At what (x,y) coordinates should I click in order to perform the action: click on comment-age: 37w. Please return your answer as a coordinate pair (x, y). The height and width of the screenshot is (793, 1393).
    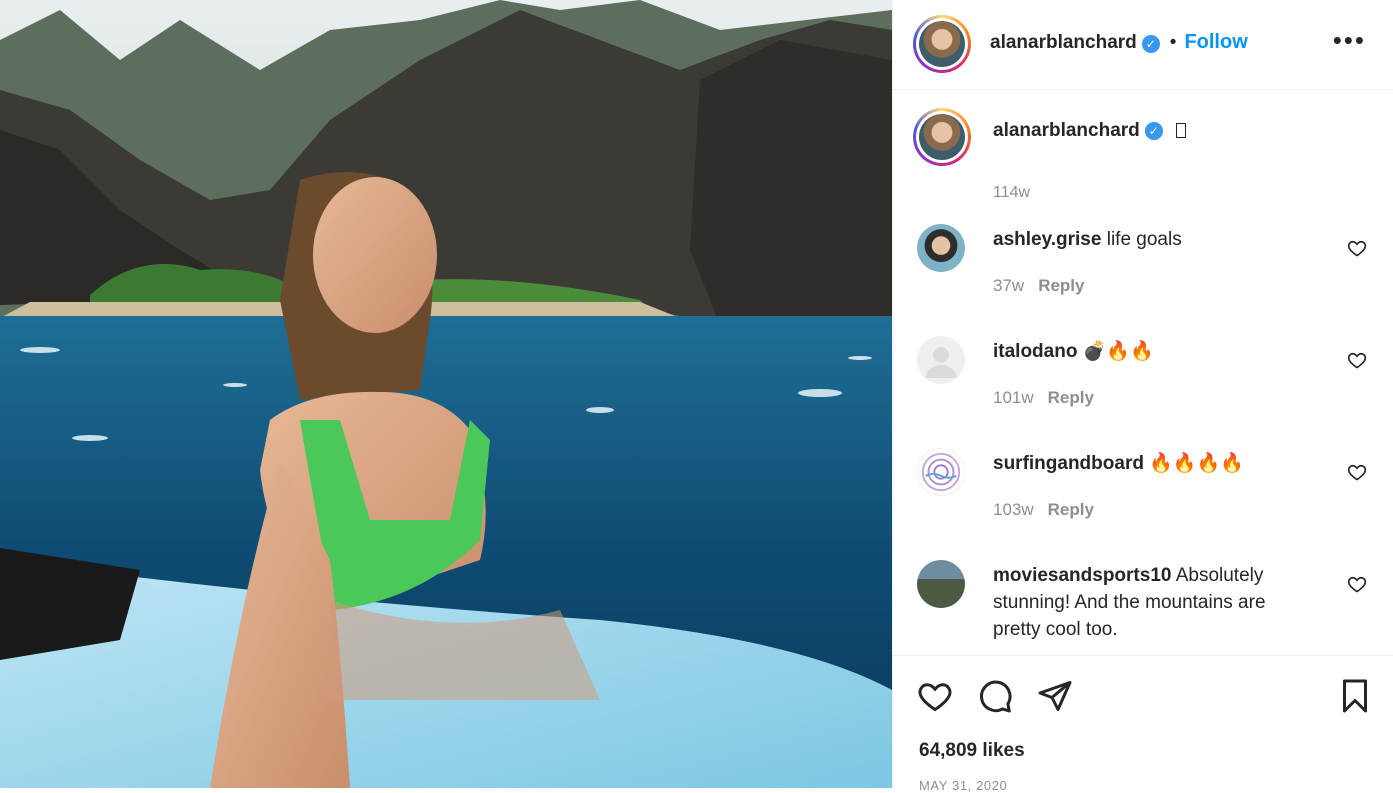
    Looking at the image, I should click on (1008, 285).